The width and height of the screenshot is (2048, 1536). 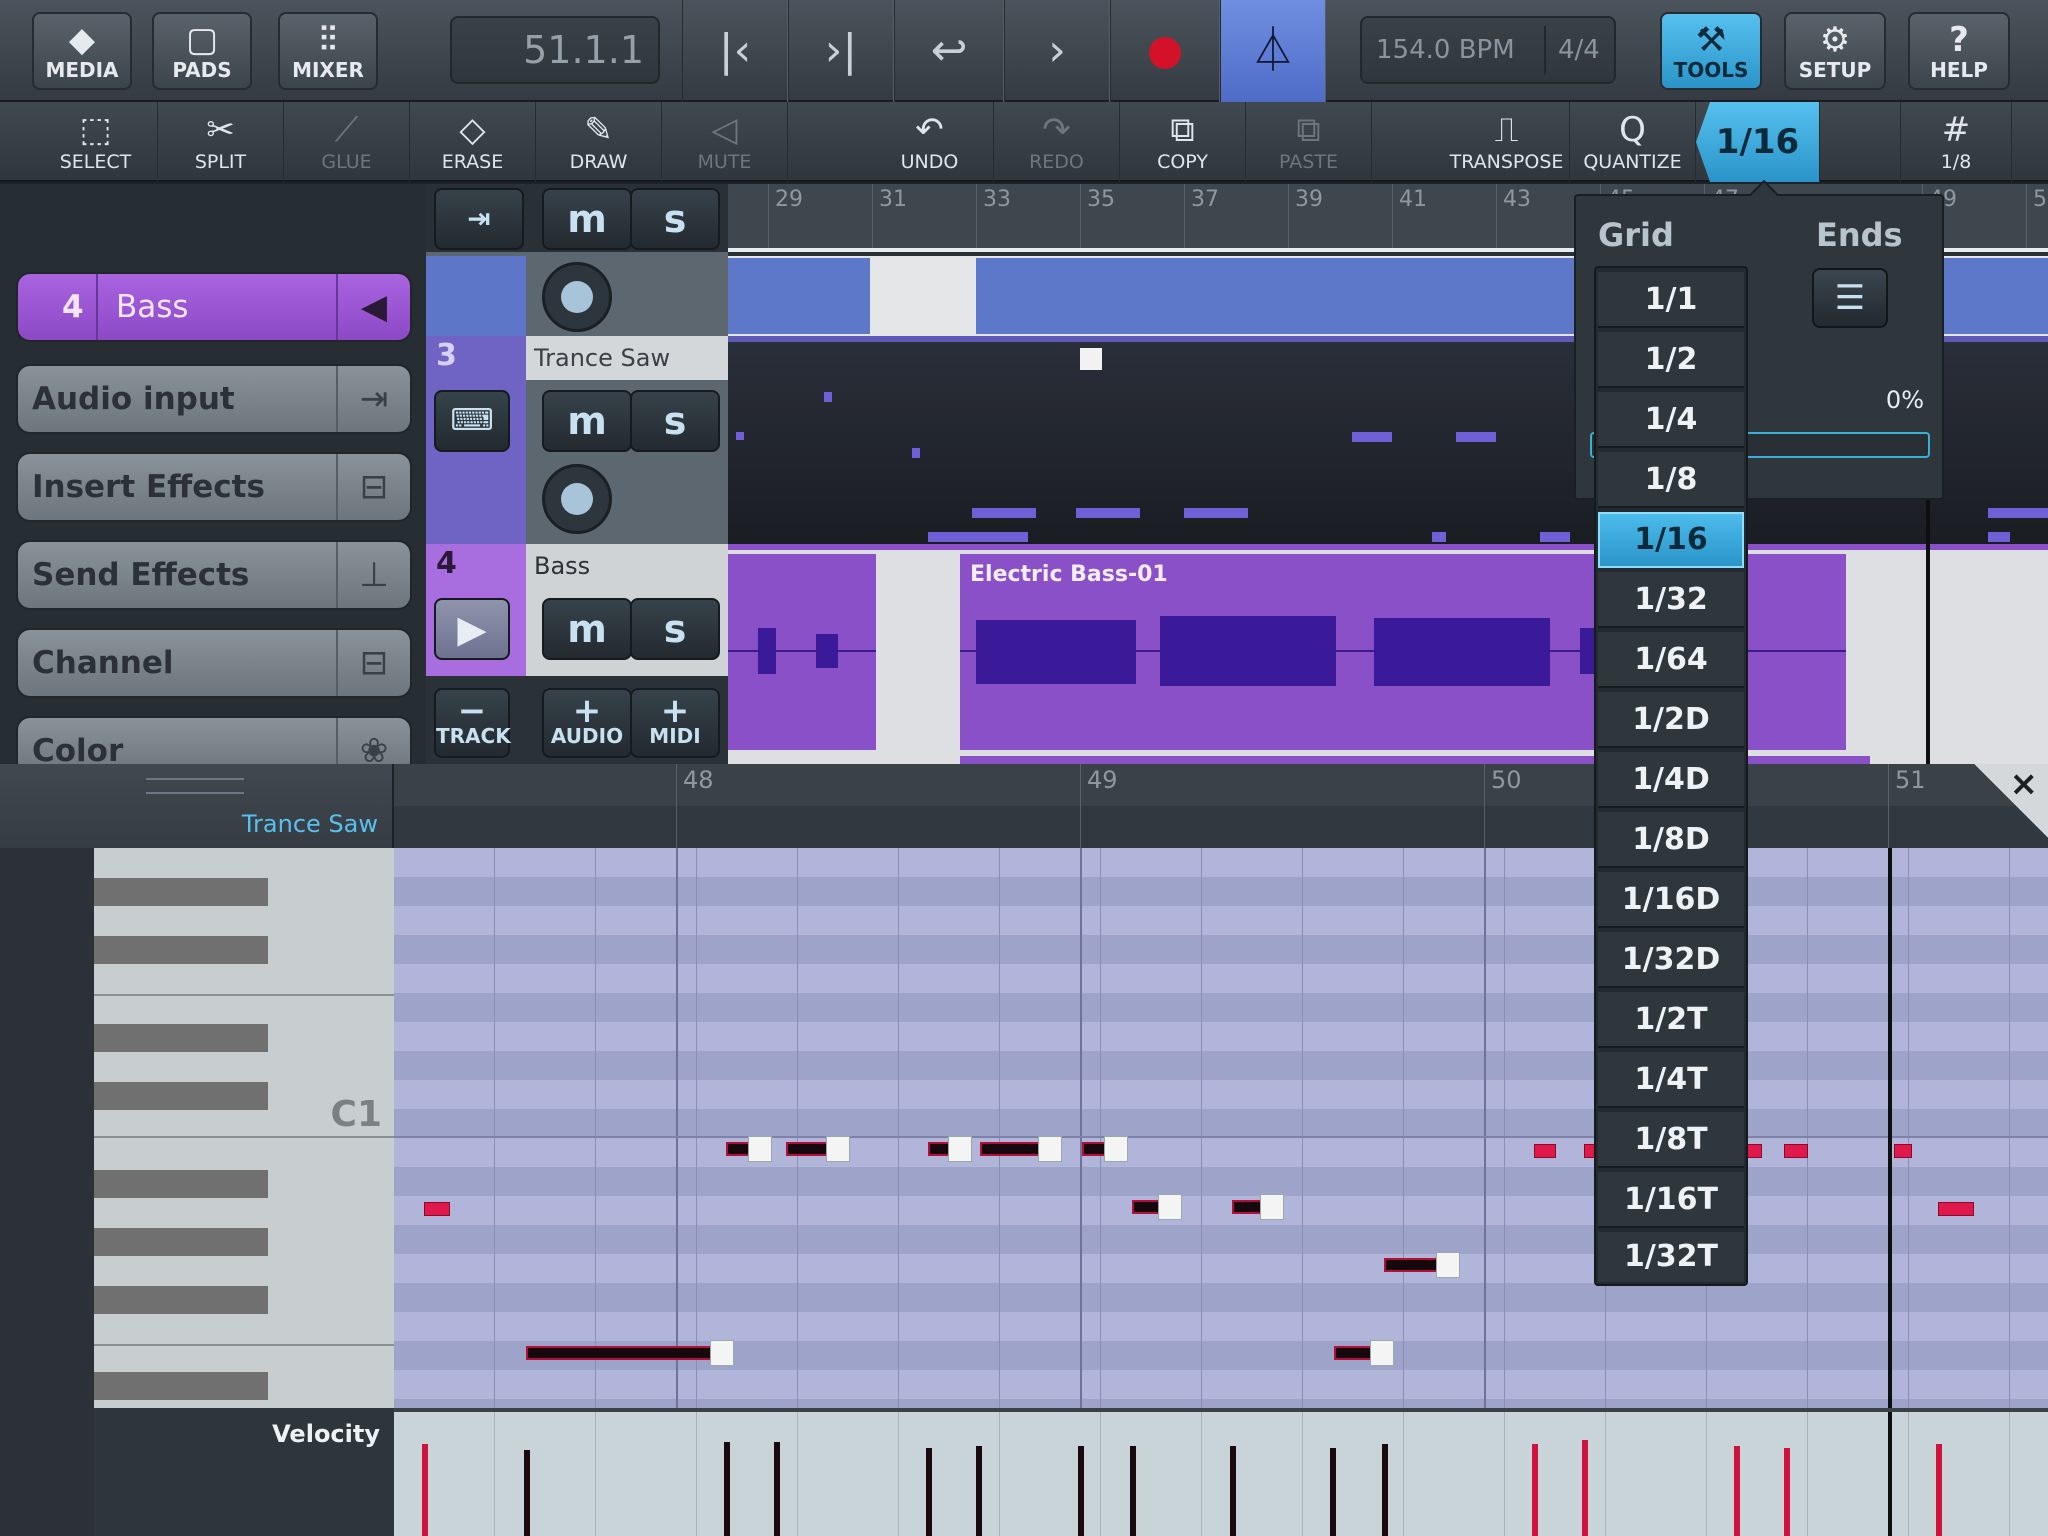 I want to click on clip-handle, so click(x=1091, y=359).